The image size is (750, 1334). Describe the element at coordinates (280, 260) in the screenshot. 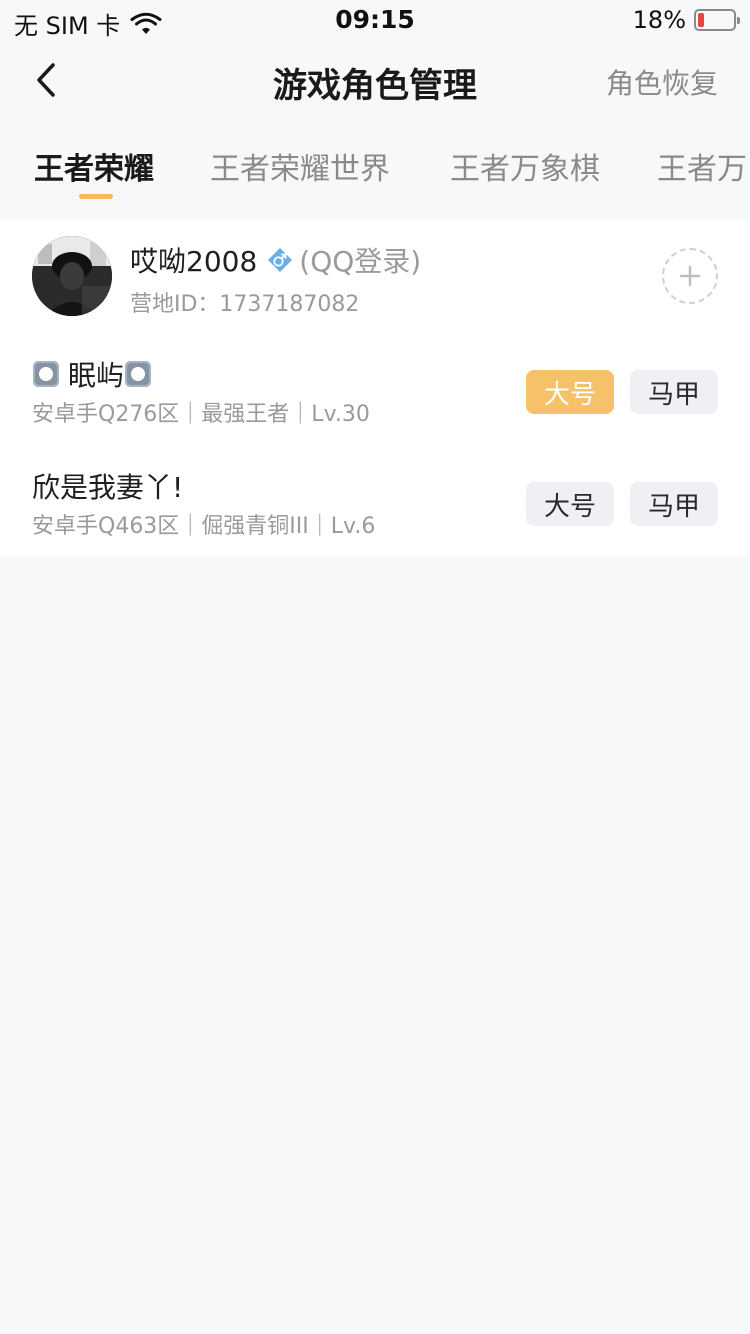

I see `male-icon` at that location.